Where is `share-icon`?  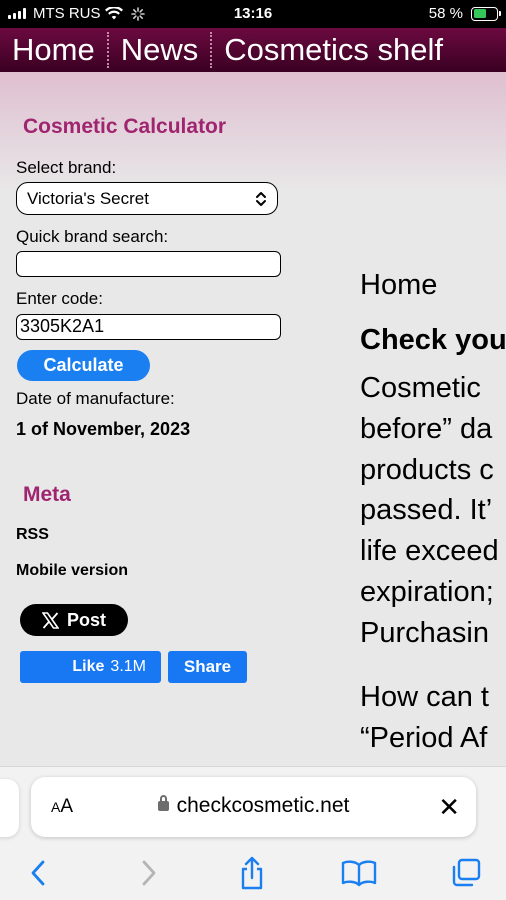
share-icon is located at coordinates (252, 873).